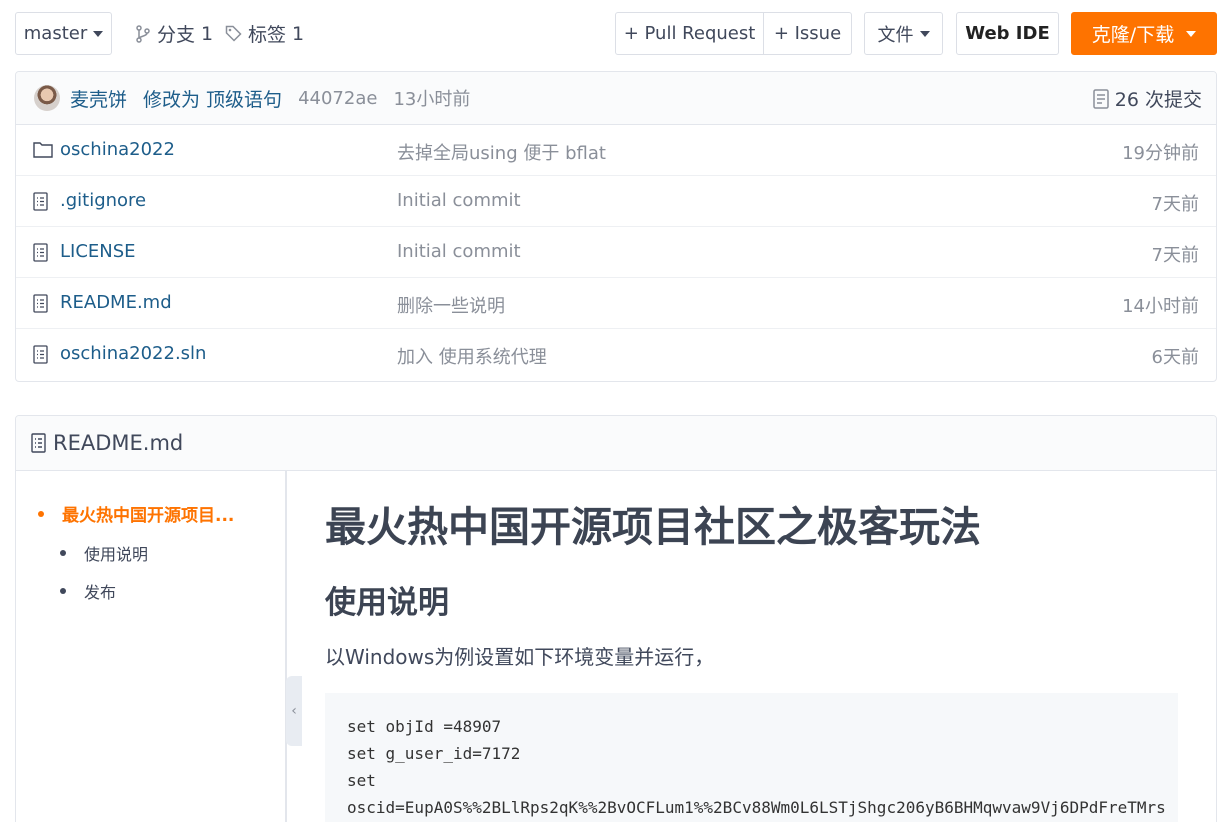  What do you see at coordinates (616, 201) in the screenshot?
I see `file-row: .gitignore Initial commit 7天前` at bounding box center [616, 201].